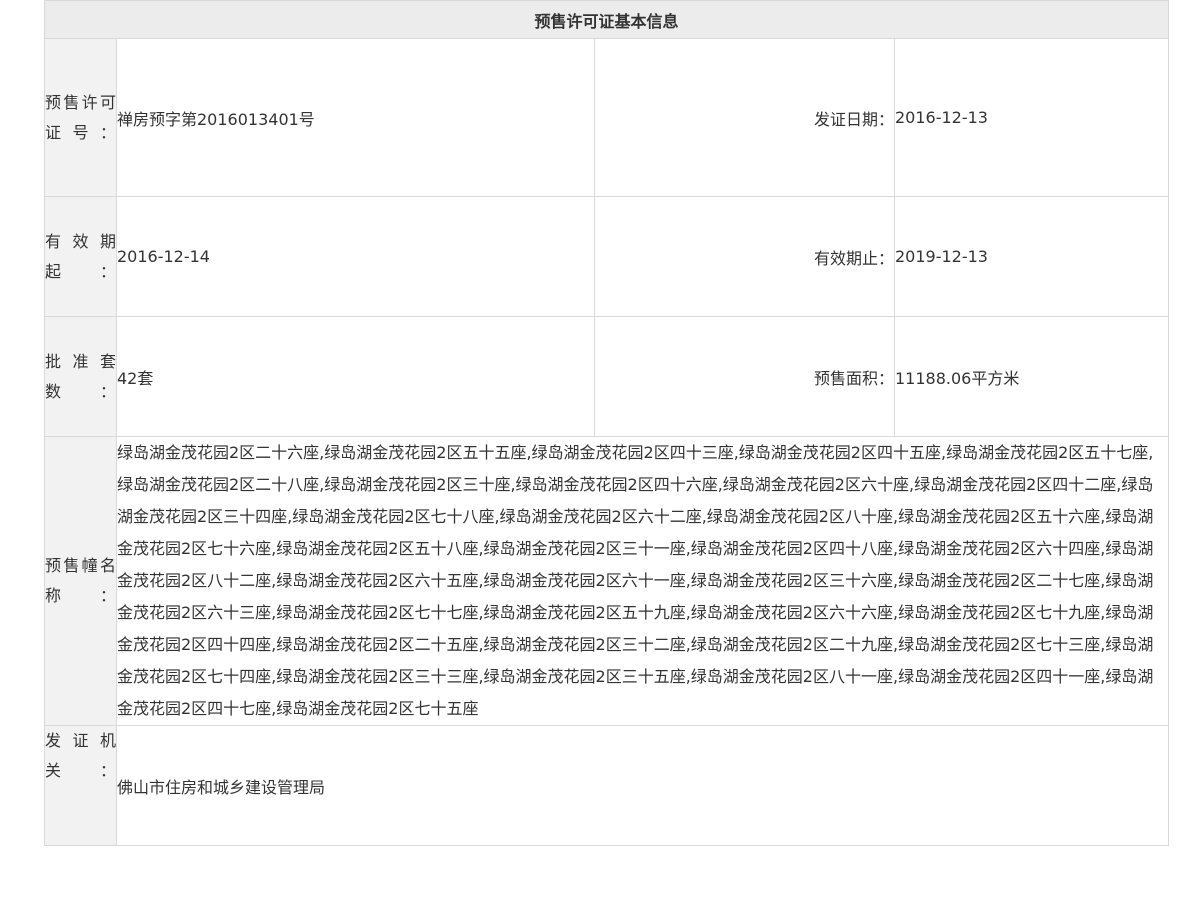  What do you see at coordinates (744, 256) in the screenshot?
I see `valid-to-label: 有效期止：` at bounding box center [744, 256].